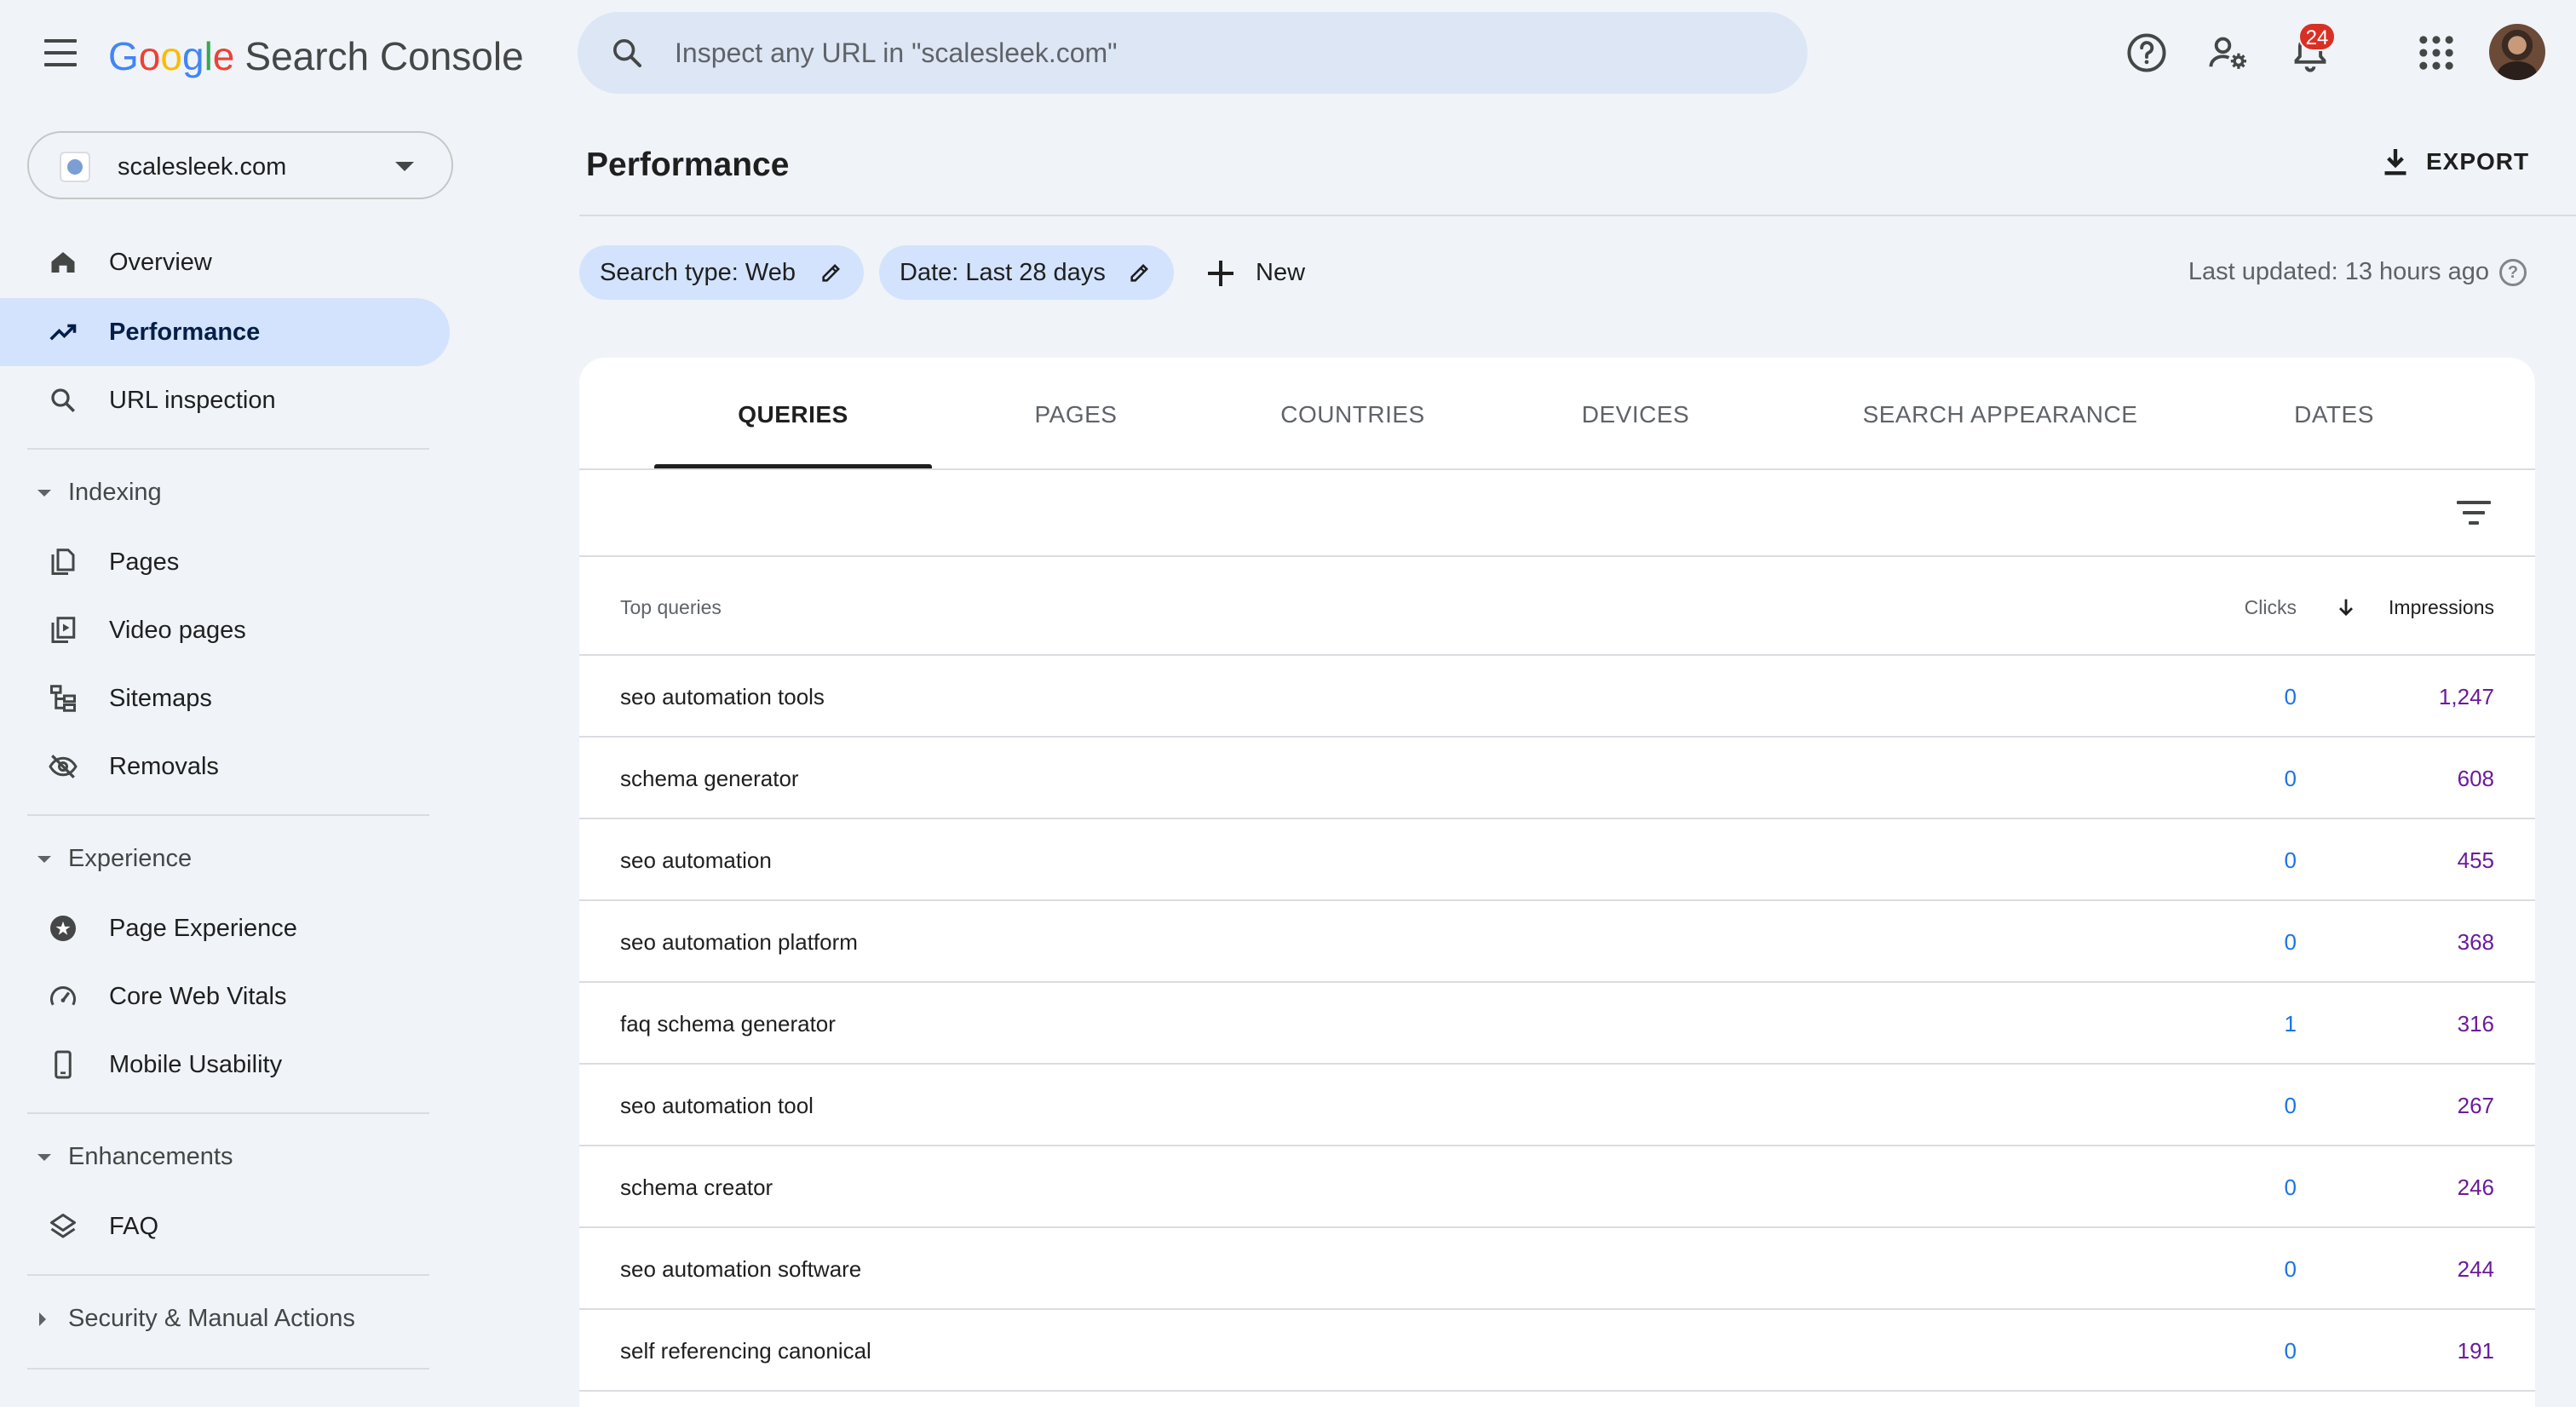  What do you see at coordinates (1557, 1105) in the screenshot?
I see `table-row: seo automation tool 0 267` at bounding box center [1557, 1105].